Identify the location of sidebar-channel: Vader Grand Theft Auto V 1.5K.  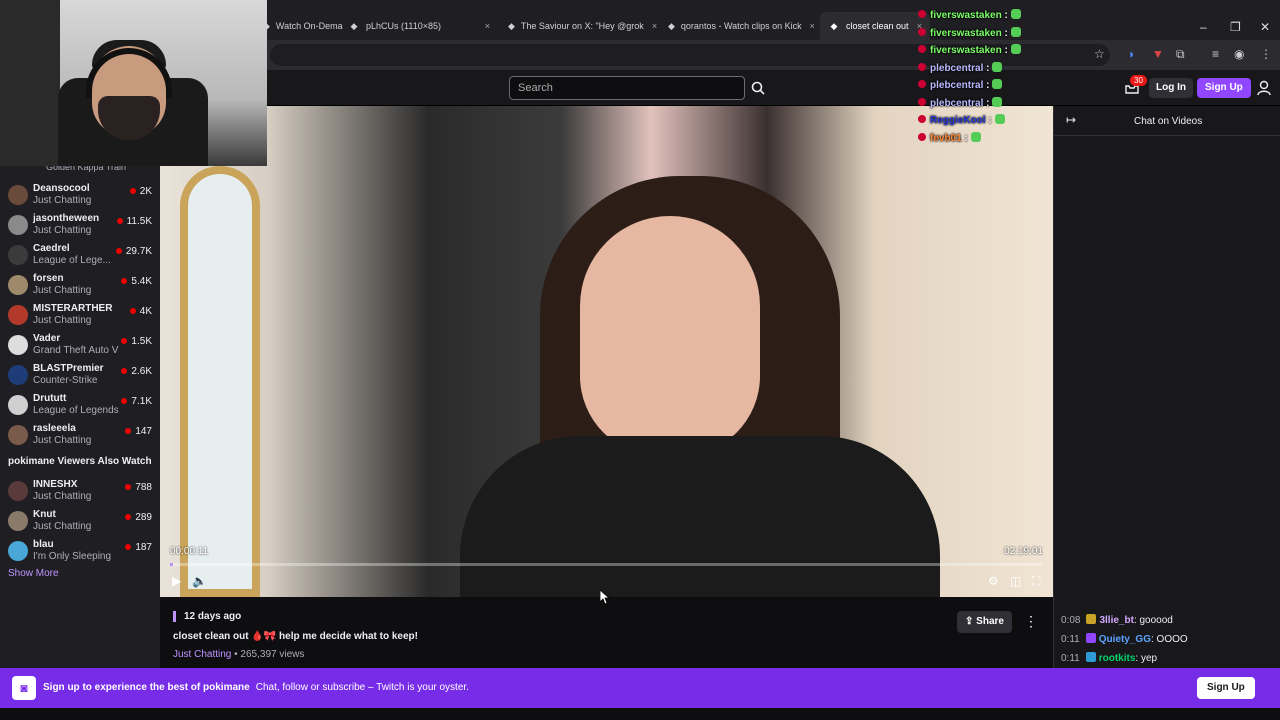
(80, 345).